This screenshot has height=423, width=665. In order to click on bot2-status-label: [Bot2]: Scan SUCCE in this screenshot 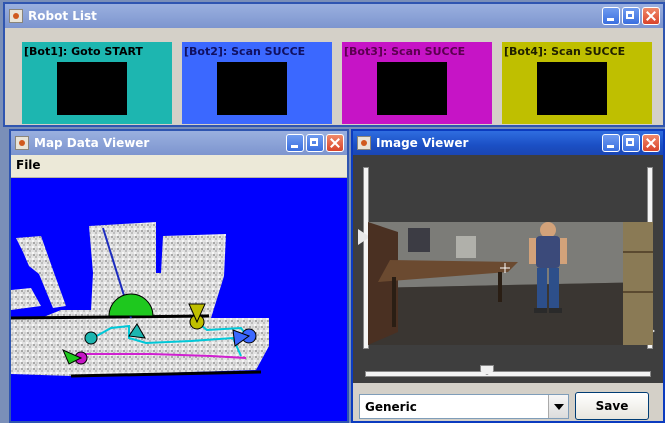, I will do `click(245, 51)`.